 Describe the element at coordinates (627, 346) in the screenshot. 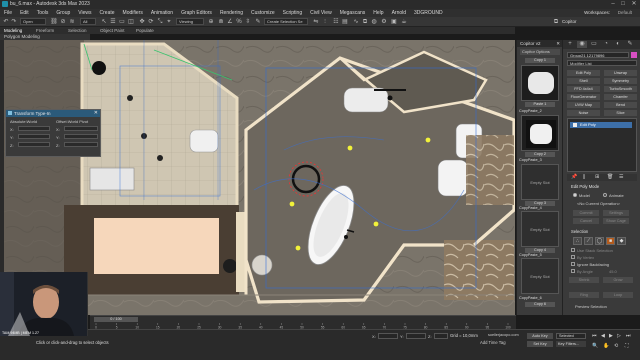

I see `maximize-viewport-icon: ⛶` at that location.